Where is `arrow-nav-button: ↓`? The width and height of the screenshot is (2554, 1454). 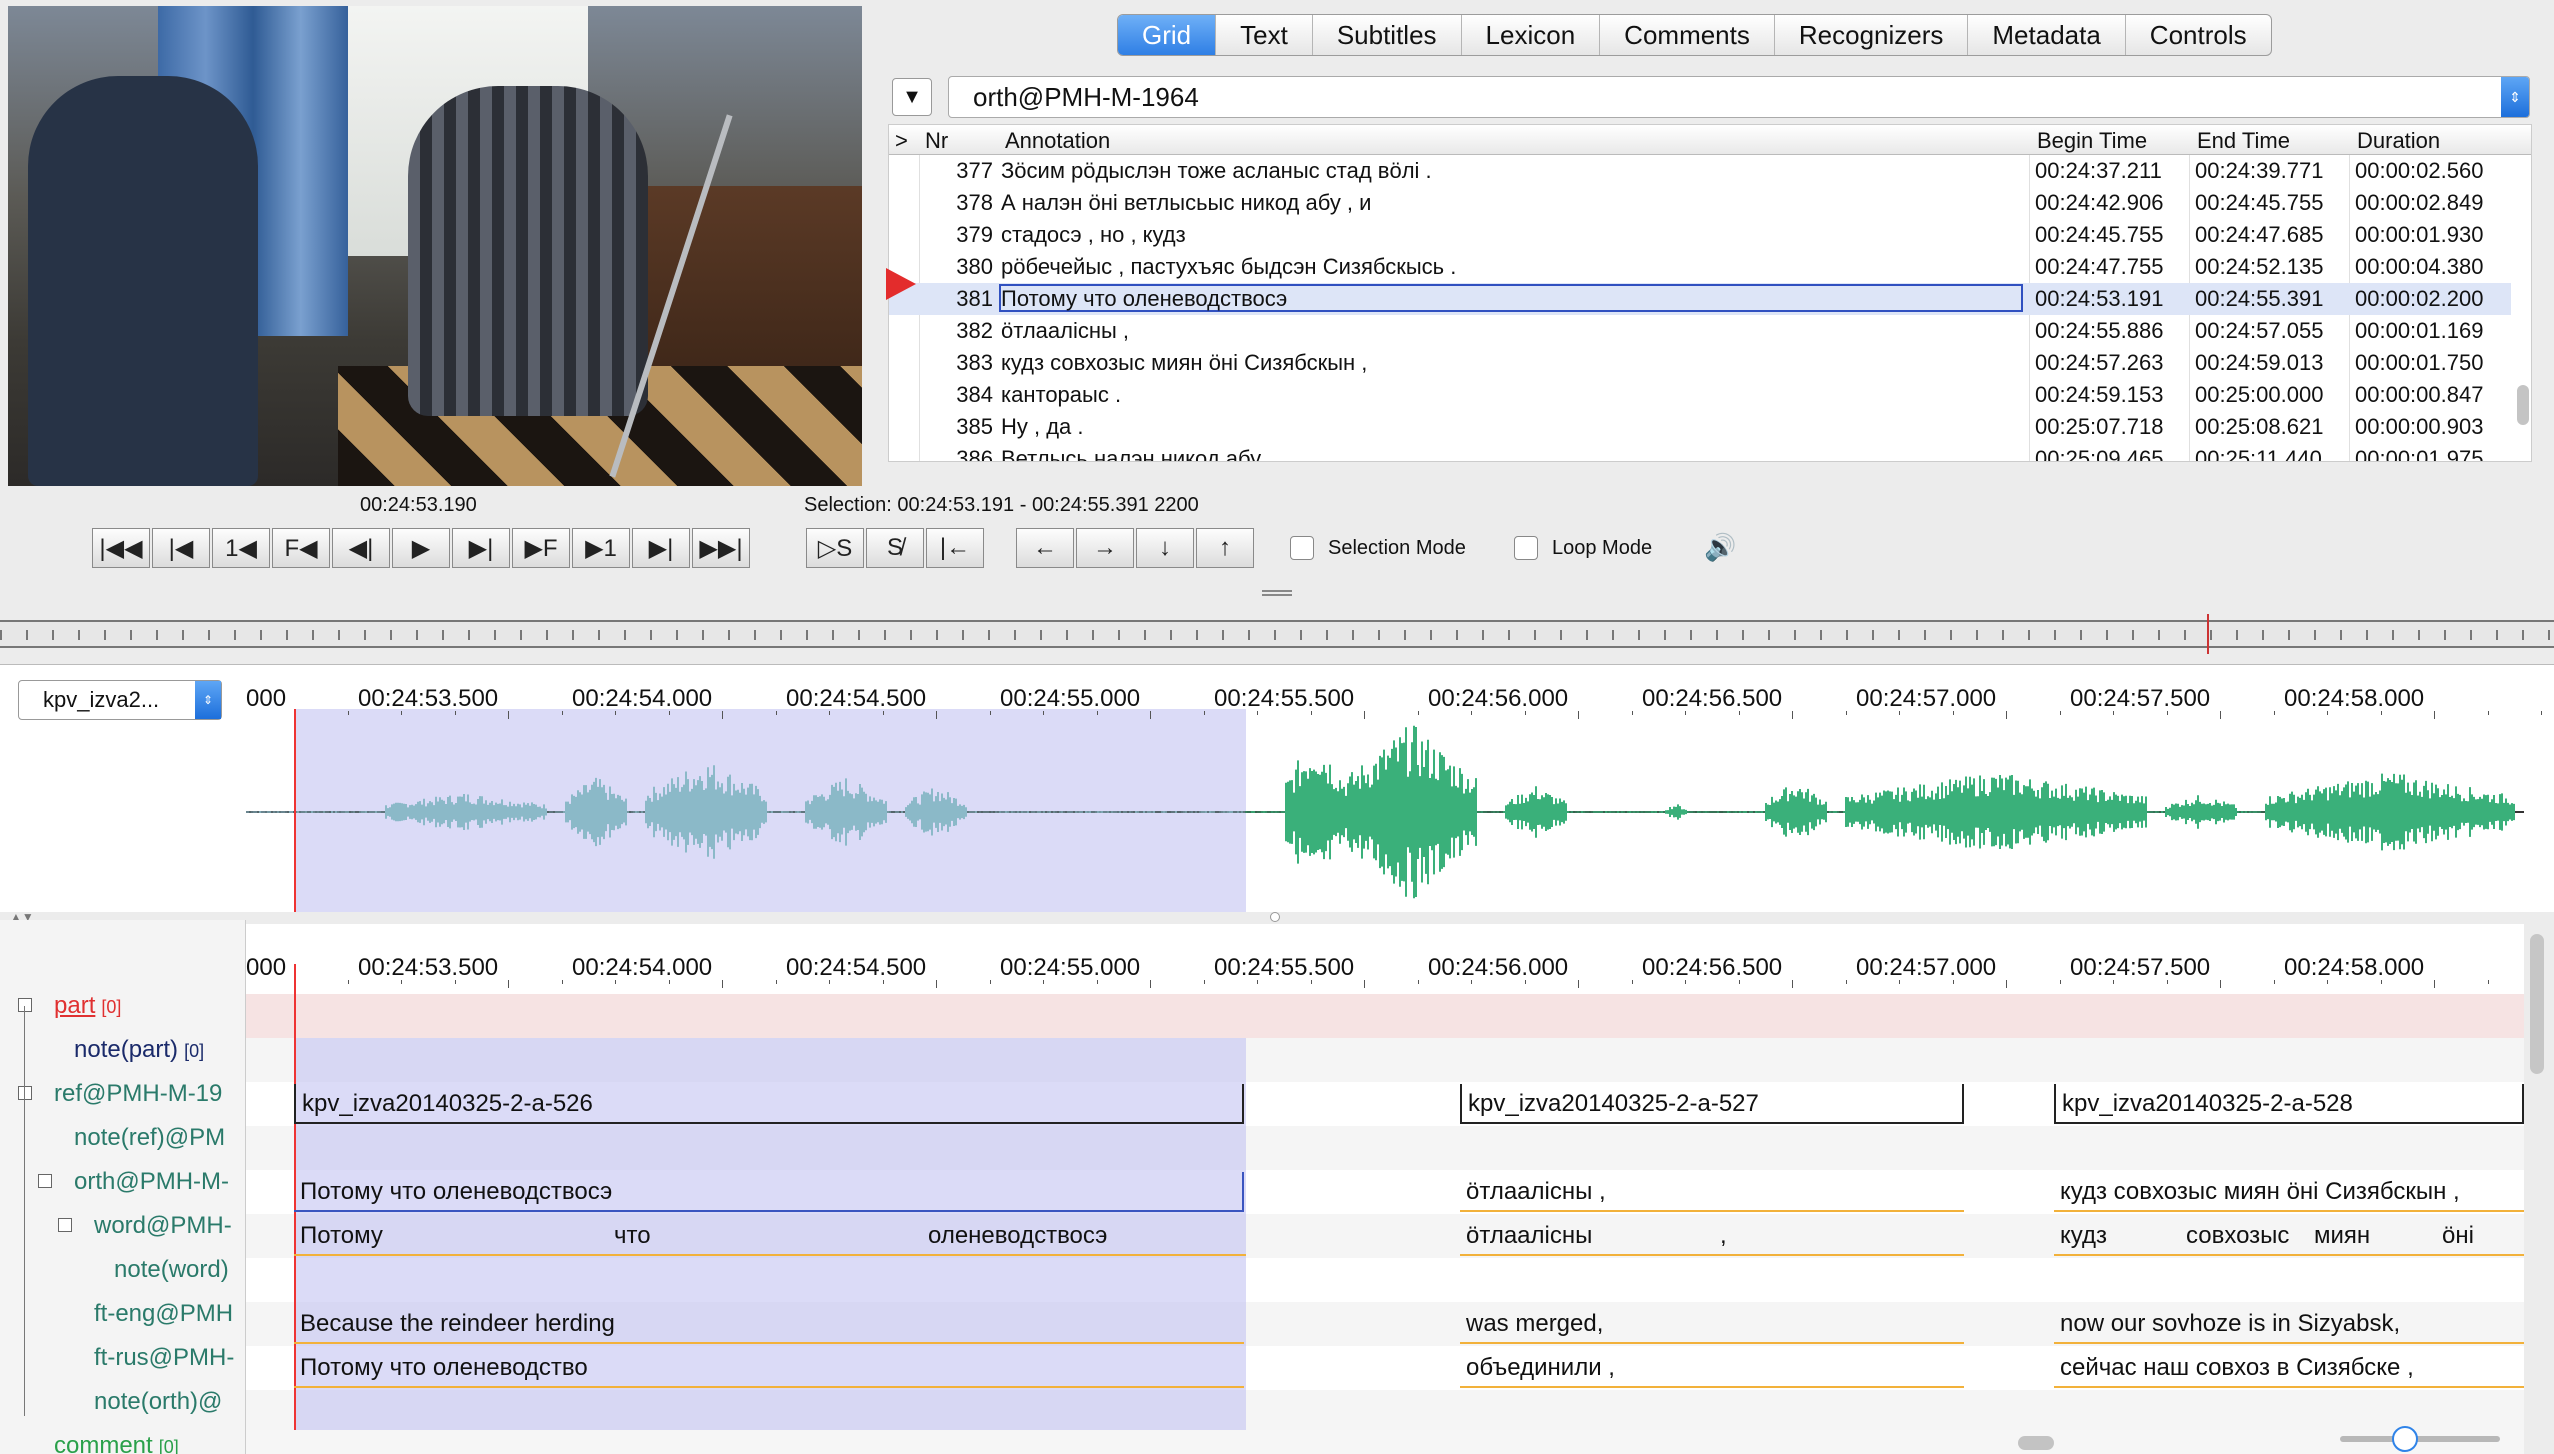 arrow-nav-button: ↓ is located at coordinates (1165, 548).